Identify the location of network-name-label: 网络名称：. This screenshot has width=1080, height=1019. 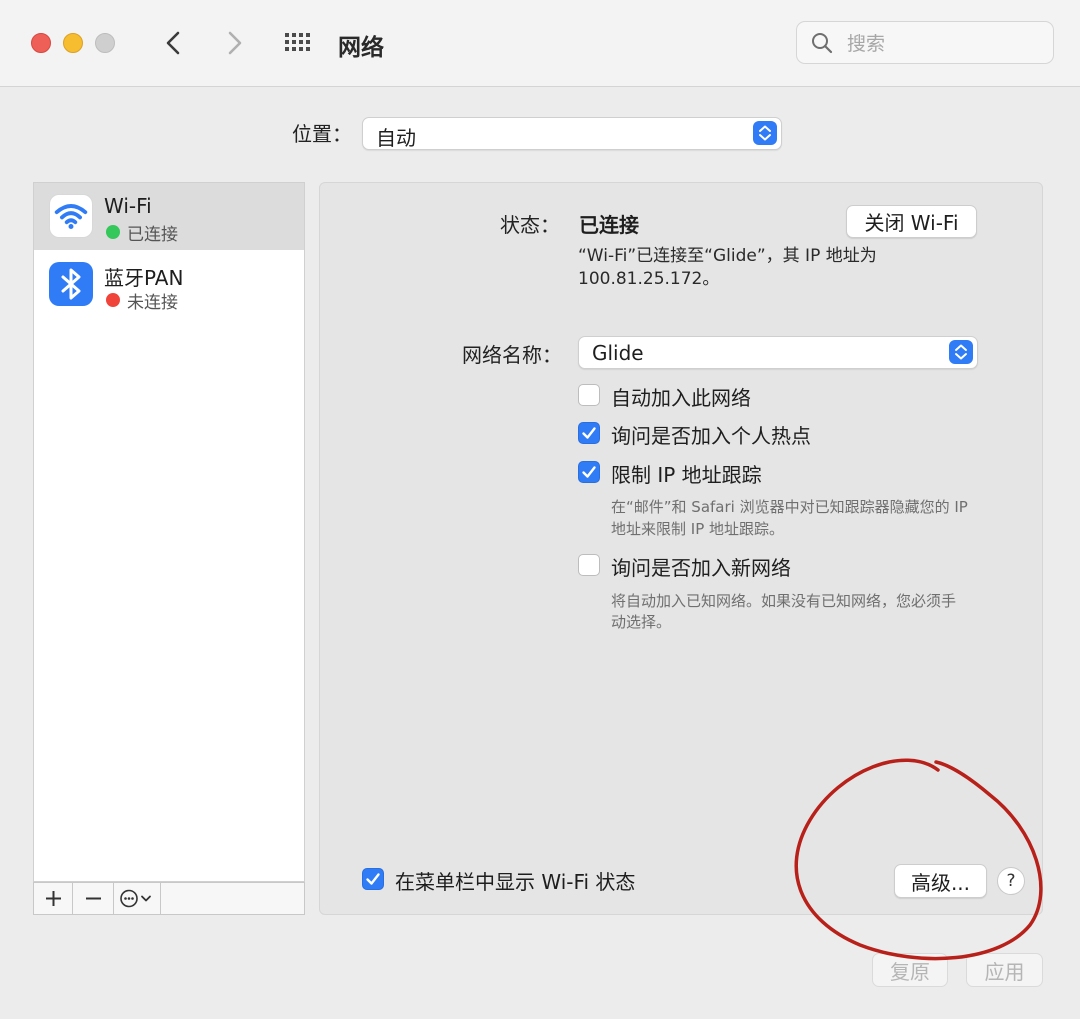
(512, 355).